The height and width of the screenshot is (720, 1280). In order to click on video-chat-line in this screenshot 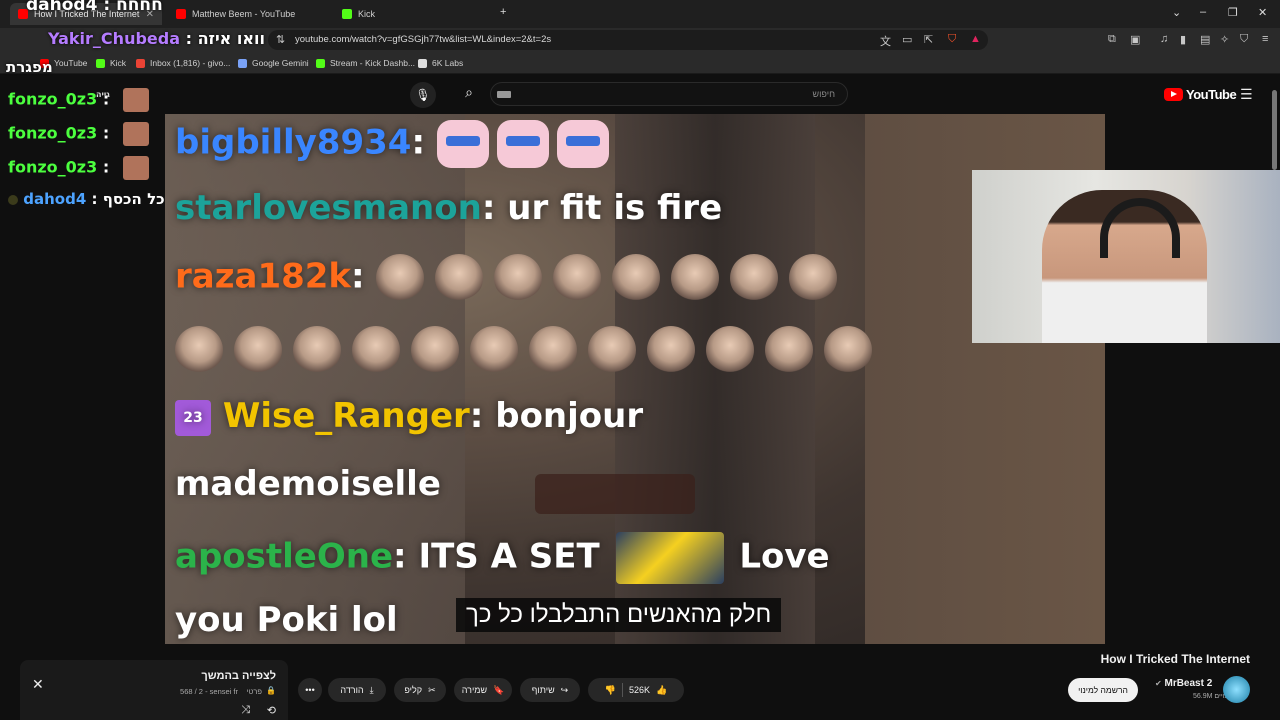, I will do `click(529, 350)`.